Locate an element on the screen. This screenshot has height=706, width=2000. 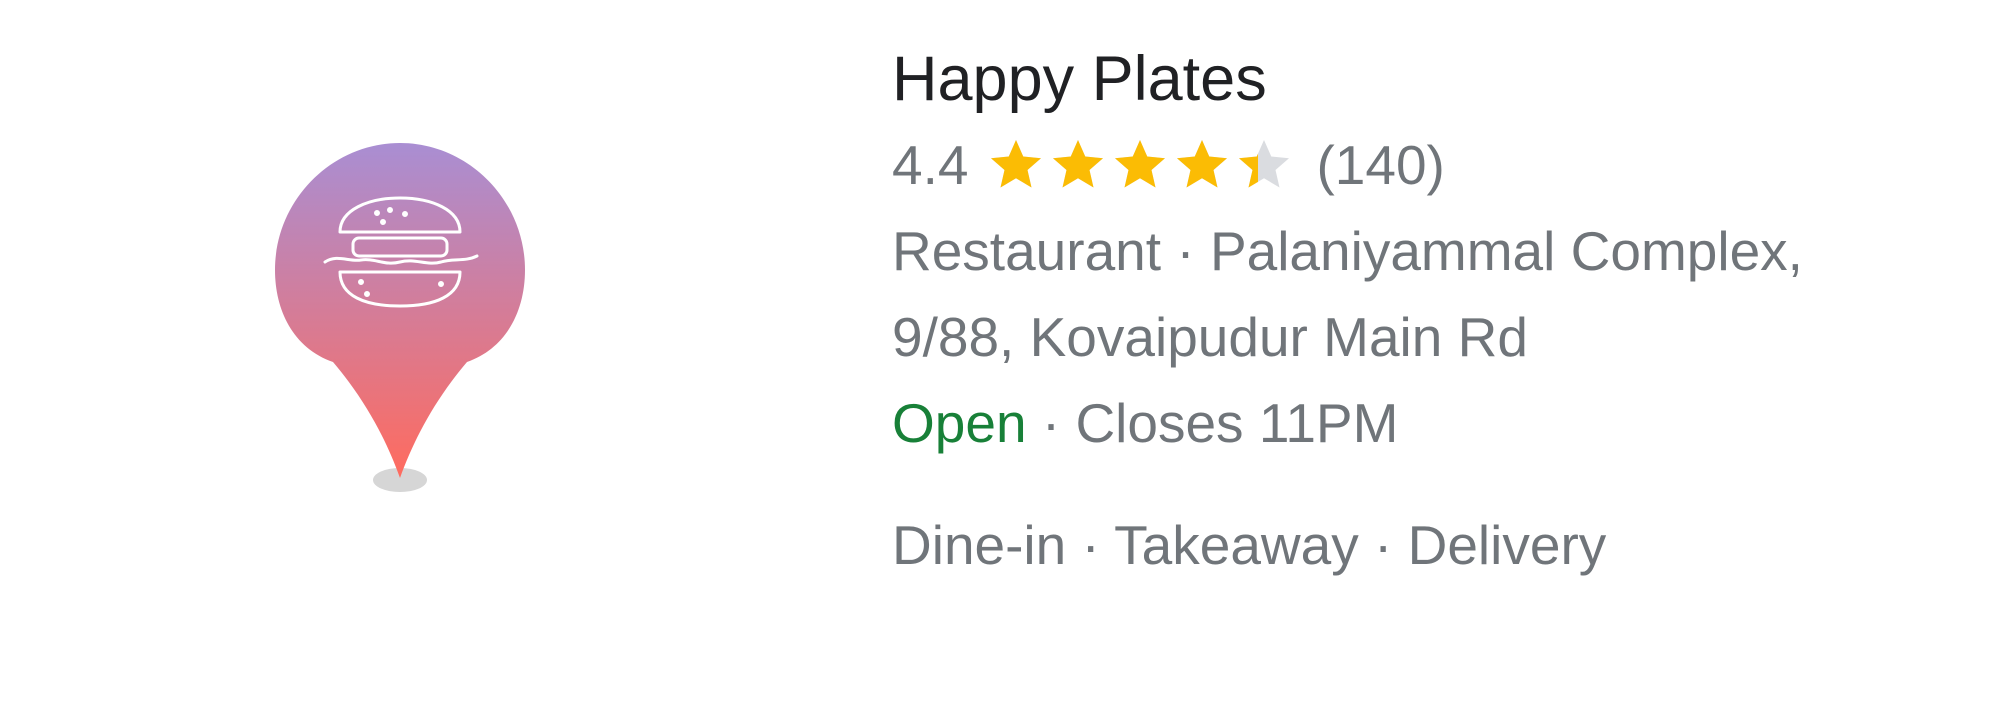
address-line-2: 9/88, Kovaipudur Main Rd is located at coordinates (1210, 337).